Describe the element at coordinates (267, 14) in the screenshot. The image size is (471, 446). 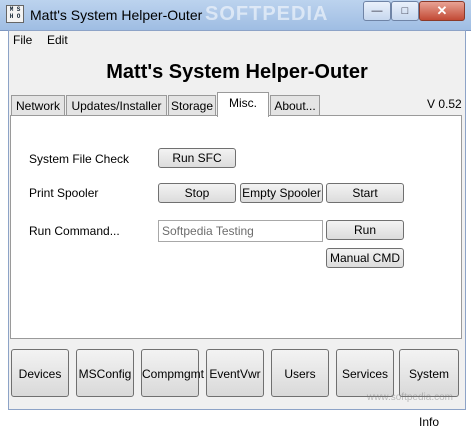
I see `softpedia-watermark: SOFTPEDIA` at that location.